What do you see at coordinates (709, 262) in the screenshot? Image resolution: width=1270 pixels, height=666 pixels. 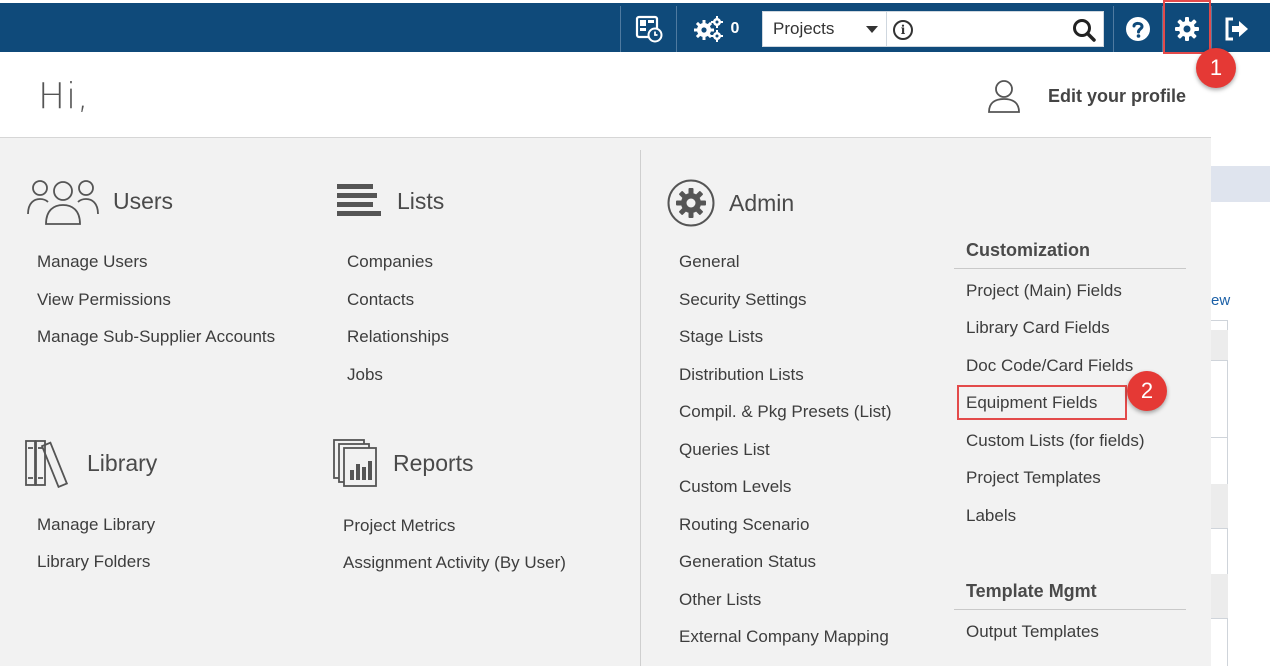 I see `admin-general-link: General` at bounding box center [709, 262].